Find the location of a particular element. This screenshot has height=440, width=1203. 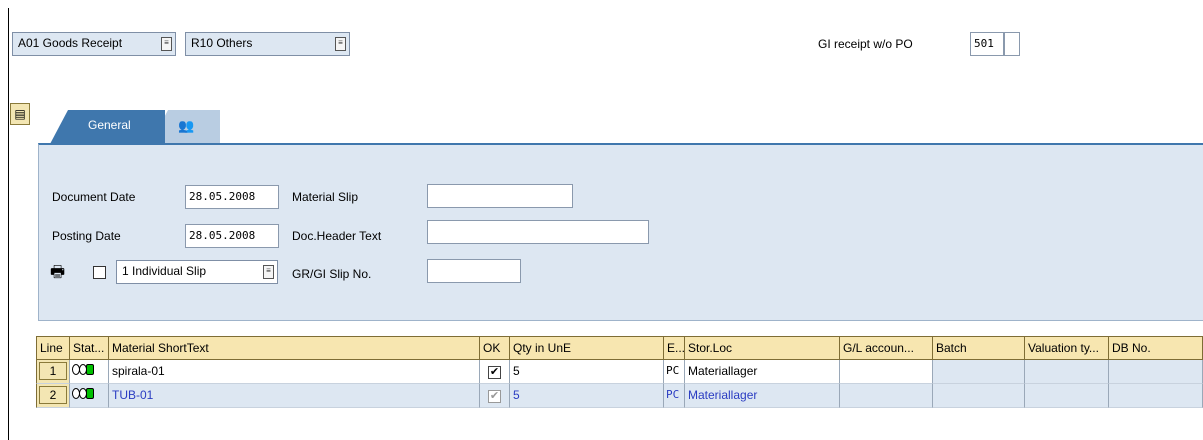

movement-type-input: 501 is located at coordinates (987, 44).